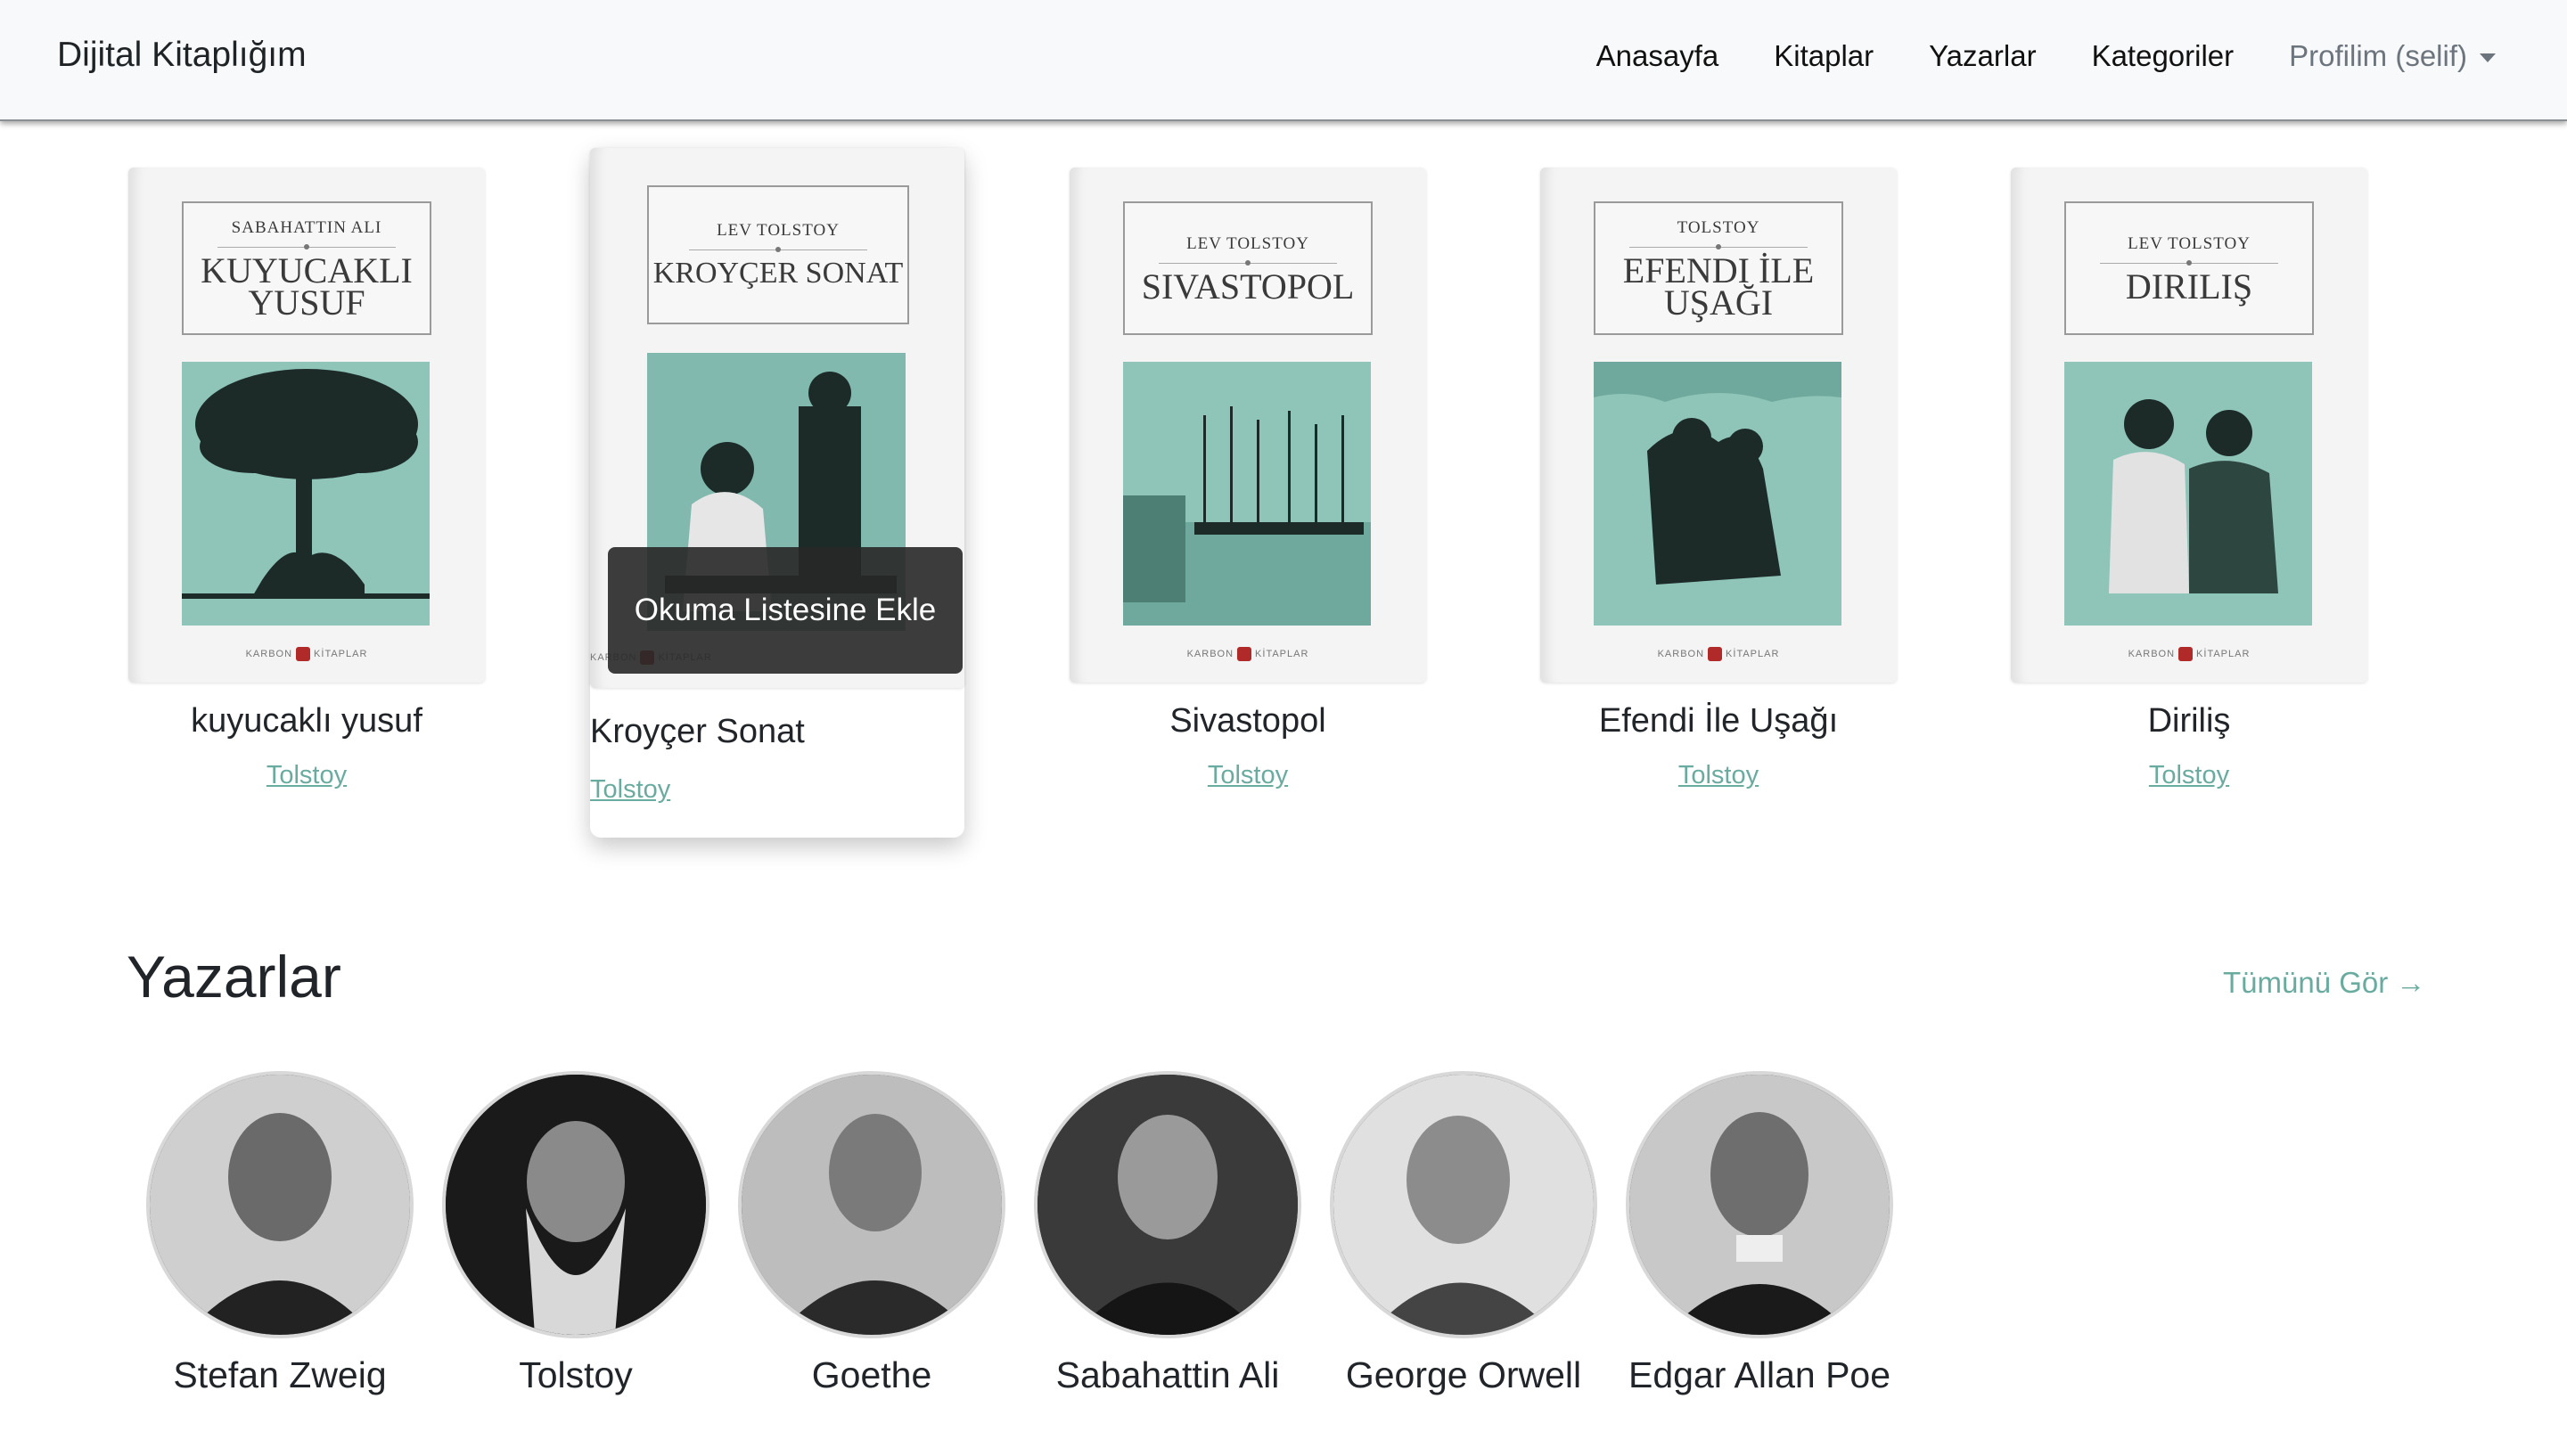 The image size is (2567, 1456). Describe the element at coordinates (2164, 56) in the screenshot. I see `nav-link-categories: Kategoriler` at that location.